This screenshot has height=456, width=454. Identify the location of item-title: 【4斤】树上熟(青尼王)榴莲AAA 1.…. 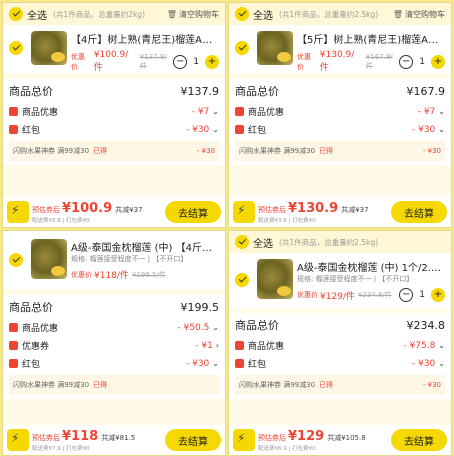
(145, 38).